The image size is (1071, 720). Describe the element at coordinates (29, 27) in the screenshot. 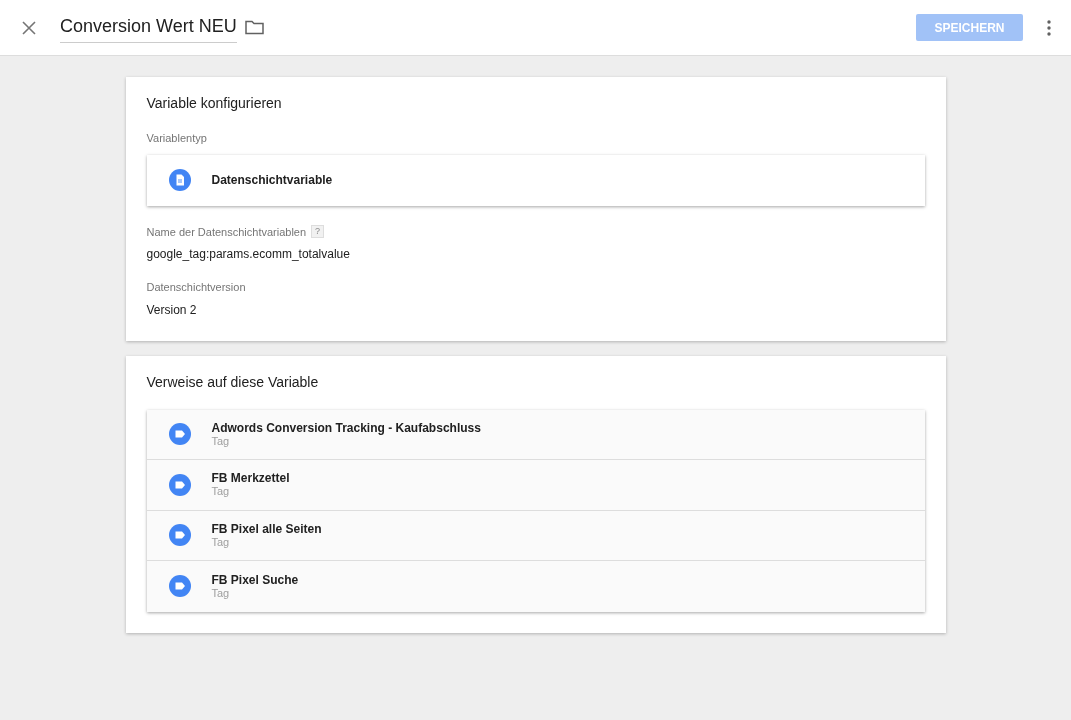

I see `close-icon` at that location.